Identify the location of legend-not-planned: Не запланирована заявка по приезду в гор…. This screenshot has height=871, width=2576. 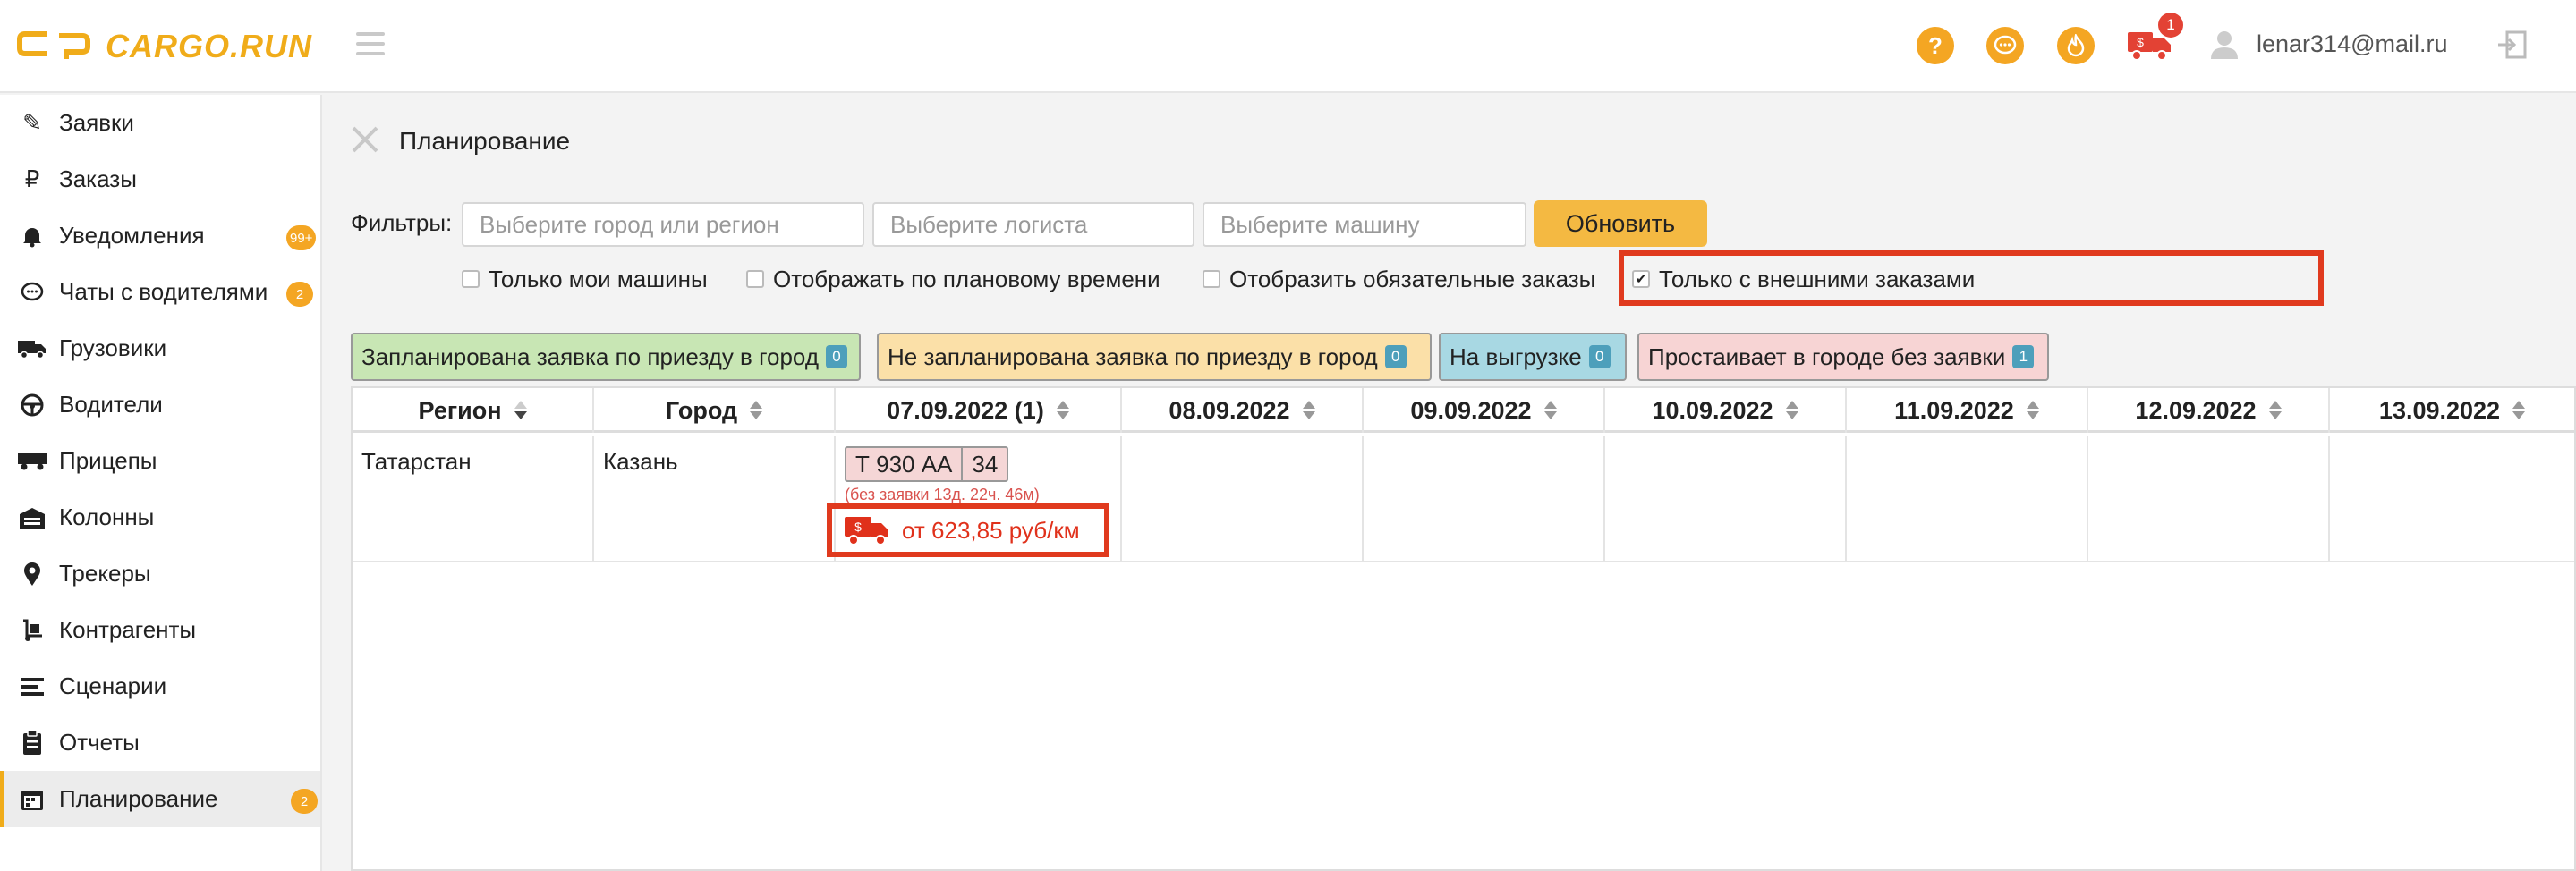
(1154, 357).